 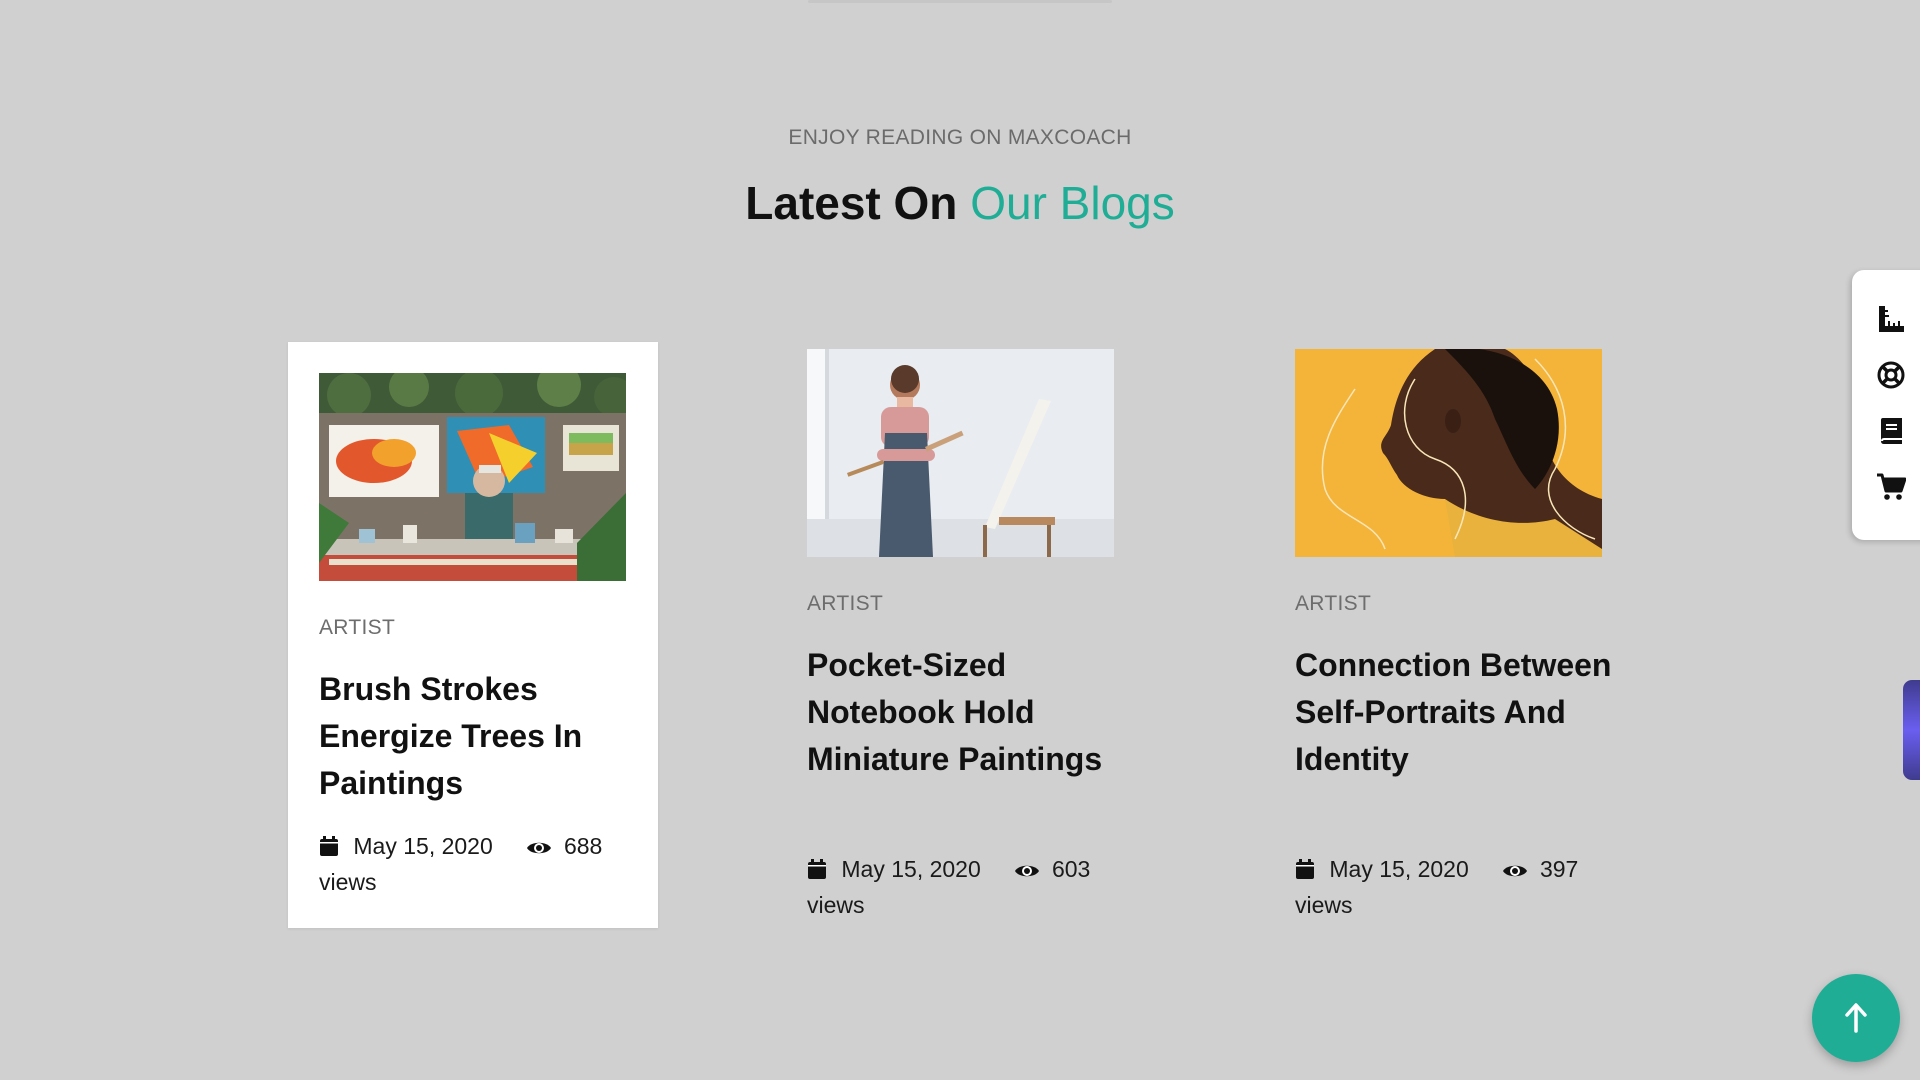 What do you see at coordinates (851, 203) in the screenshot?
I see `section-title-strong: Latest On` at bounding box center [851, 203].